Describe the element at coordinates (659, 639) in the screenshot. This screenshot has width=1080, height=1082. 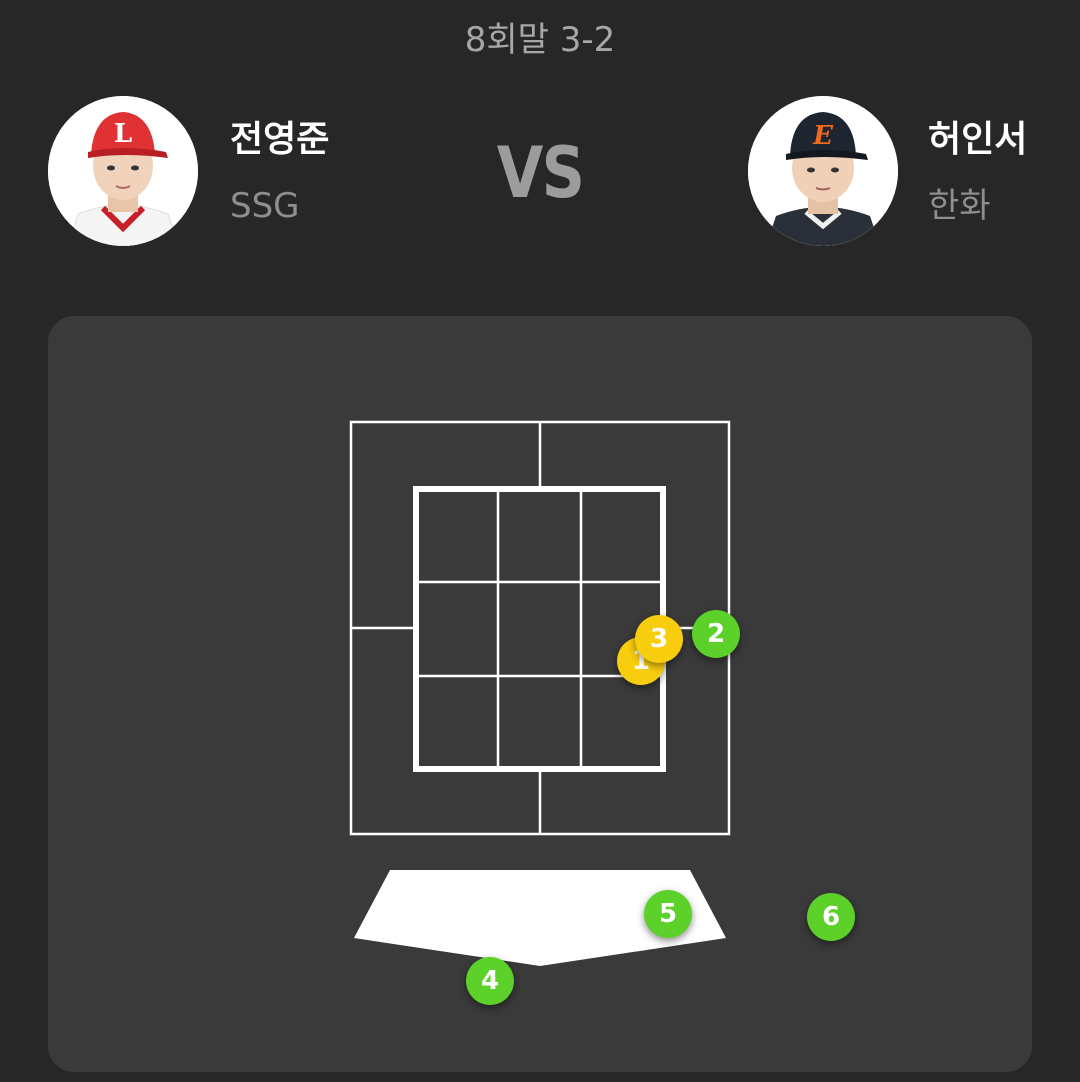
I see `pitch-marker-3: 3` at that location.